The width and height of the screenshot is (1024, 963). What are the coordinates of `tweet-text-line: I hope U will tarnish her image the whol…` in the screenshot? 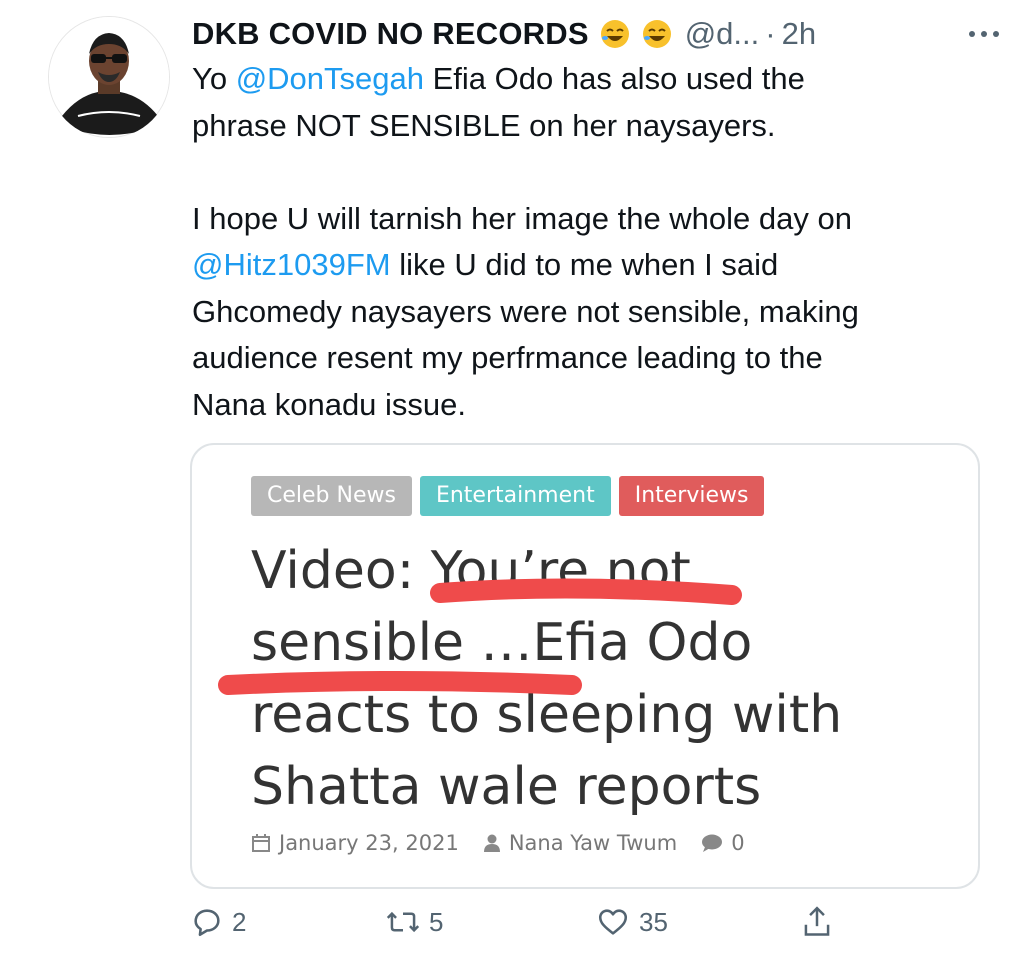 It's located at (592, 219).